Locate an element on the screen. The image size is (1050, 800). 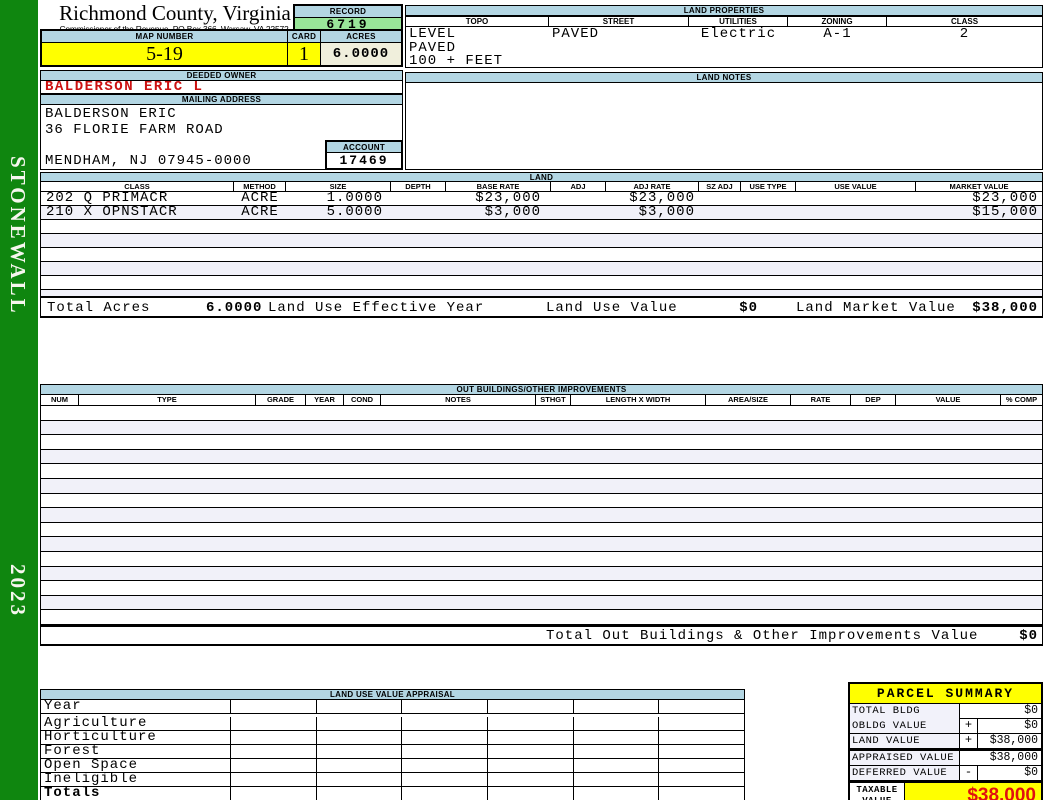
account-label: ACCOUNT is located at coordinates (364, 147).